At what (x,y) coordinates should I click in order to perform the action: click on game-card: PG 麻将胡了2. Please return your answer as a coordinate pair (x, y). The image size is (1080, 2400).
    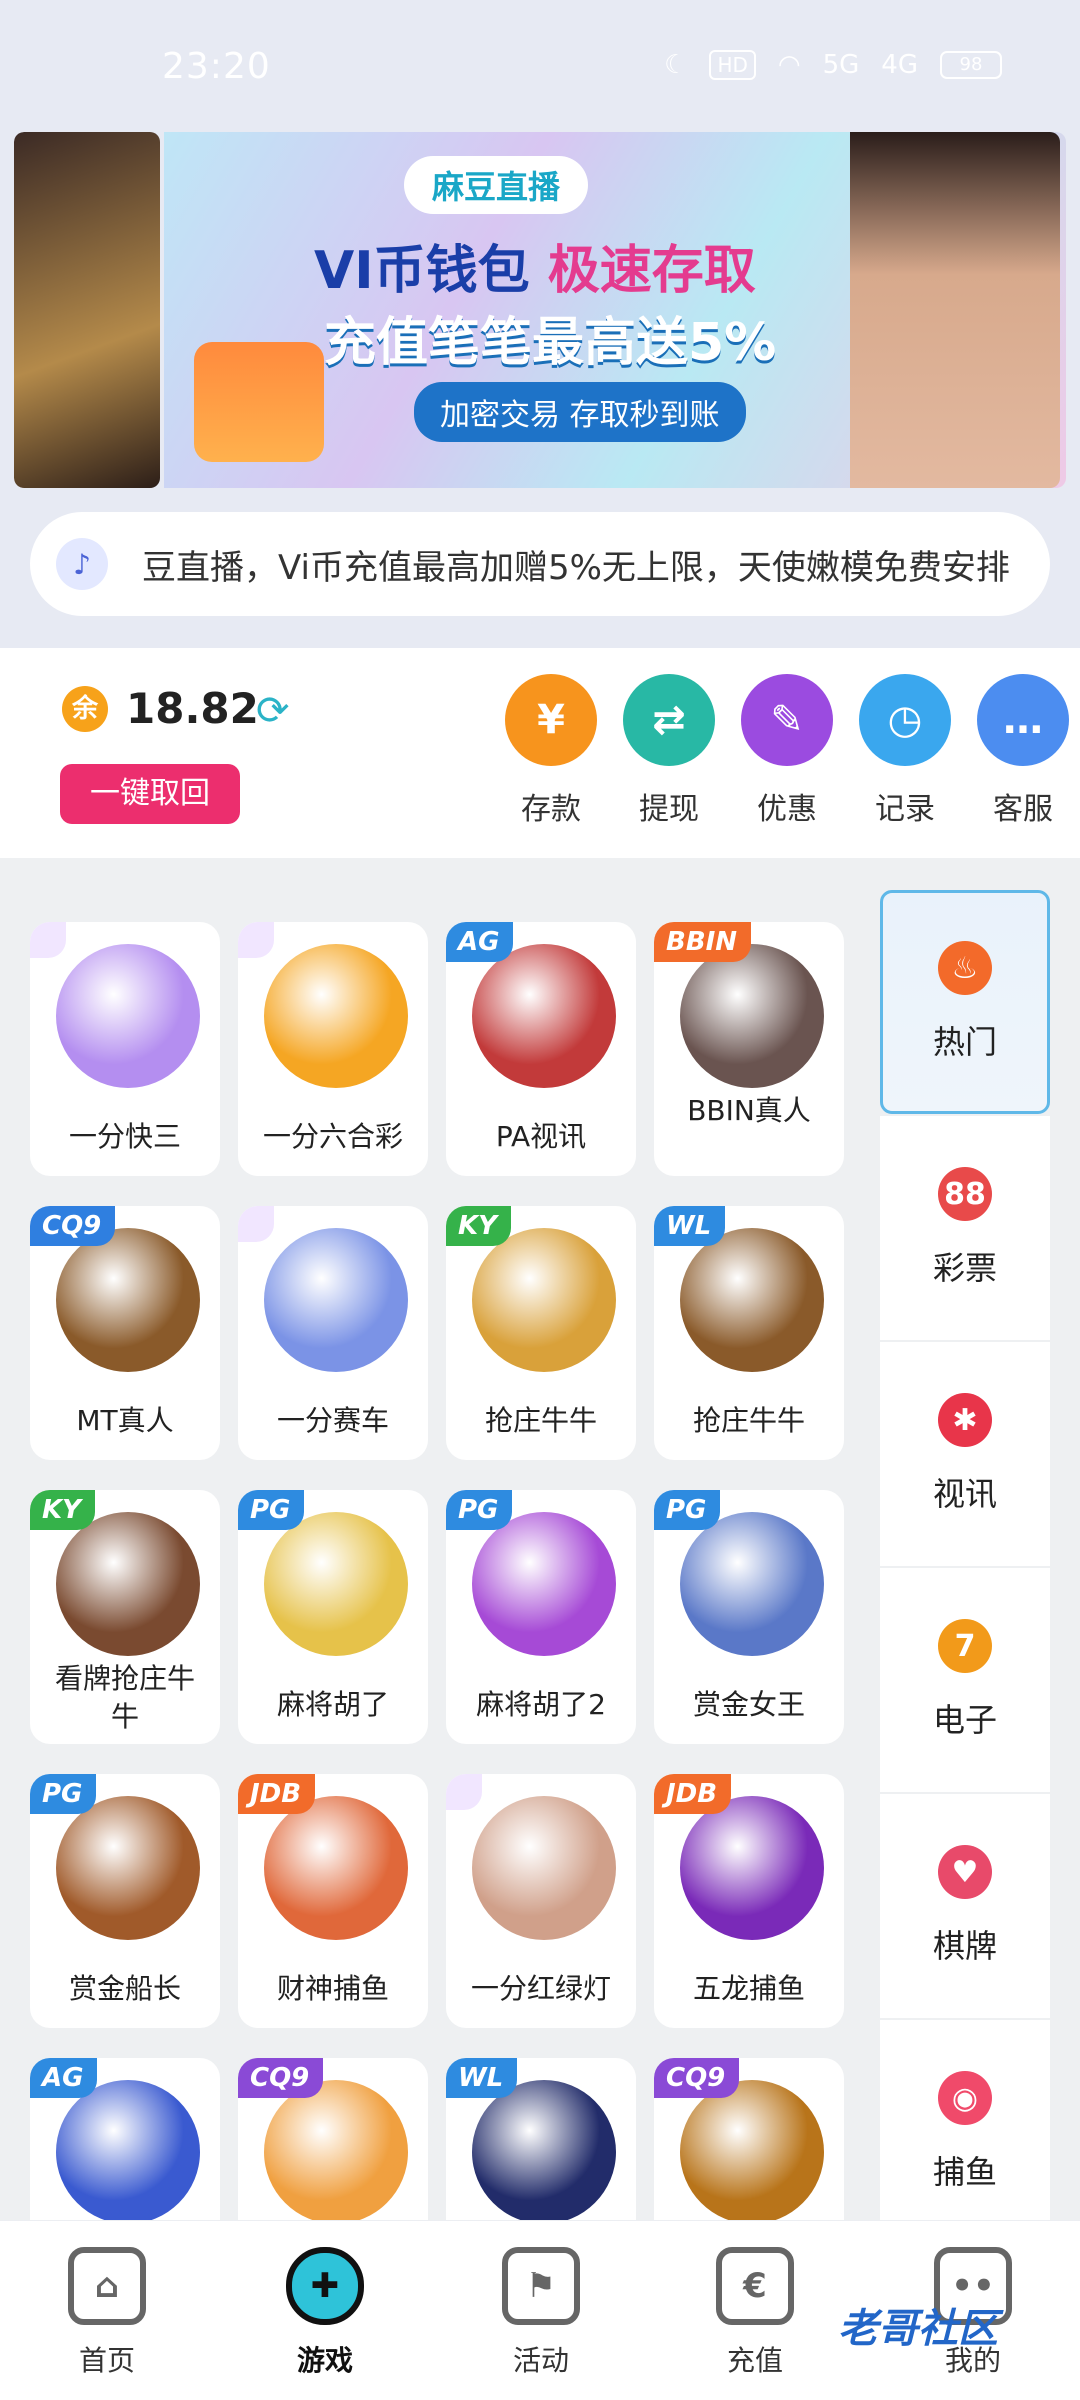
    Looking at the image, I should click on (541, 1617).